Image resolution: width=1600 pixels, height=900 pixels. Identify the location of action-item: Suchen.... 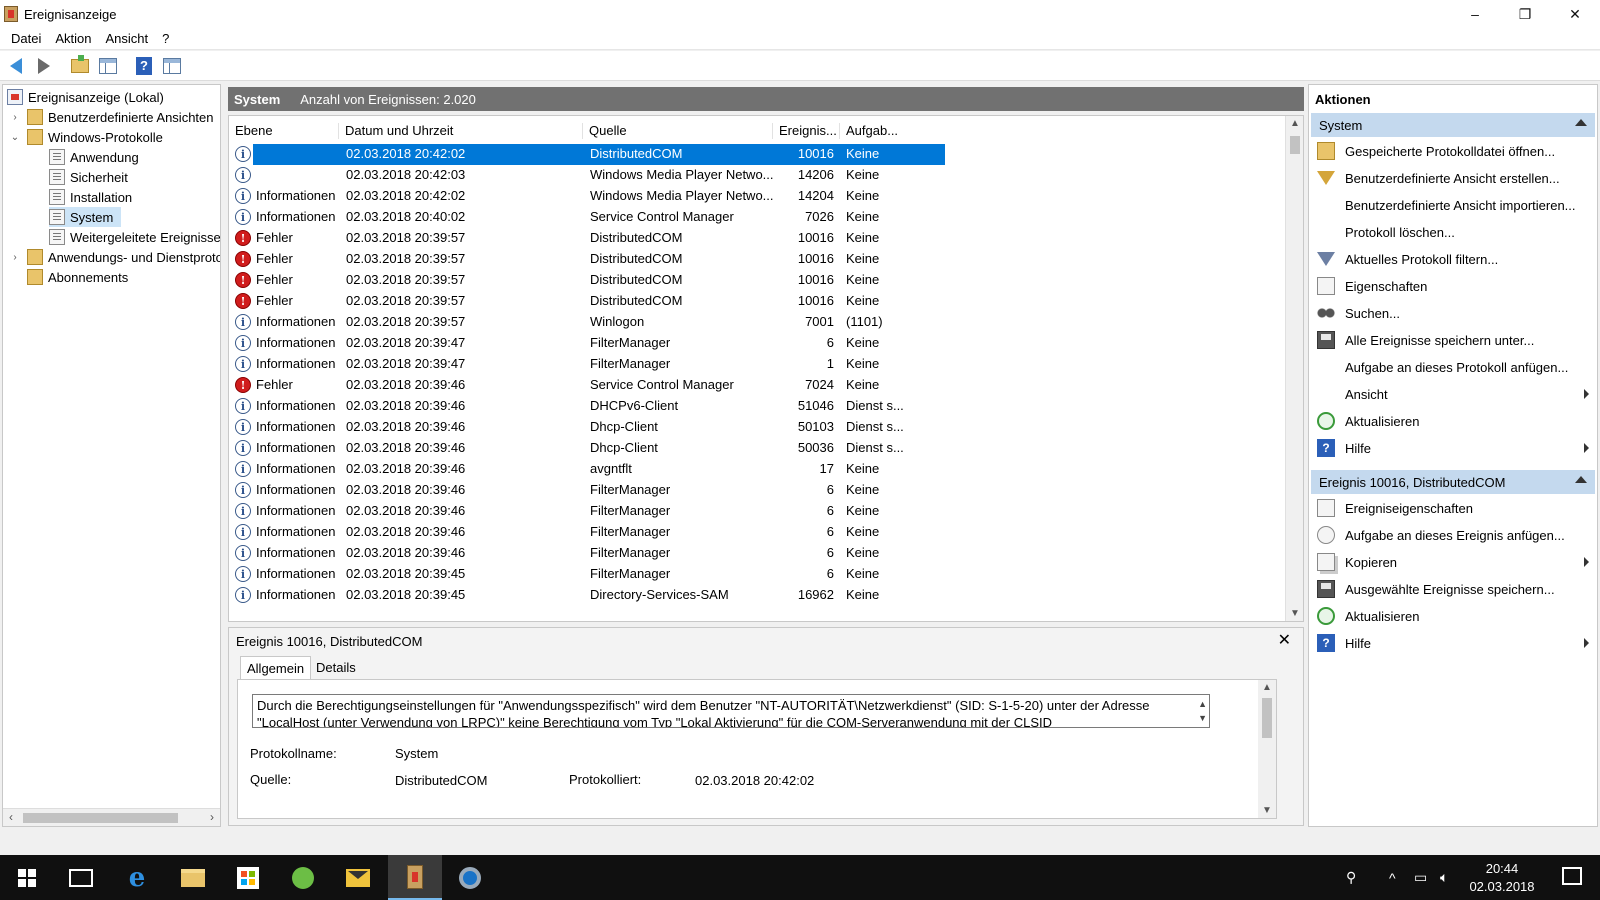
(1455, 313).